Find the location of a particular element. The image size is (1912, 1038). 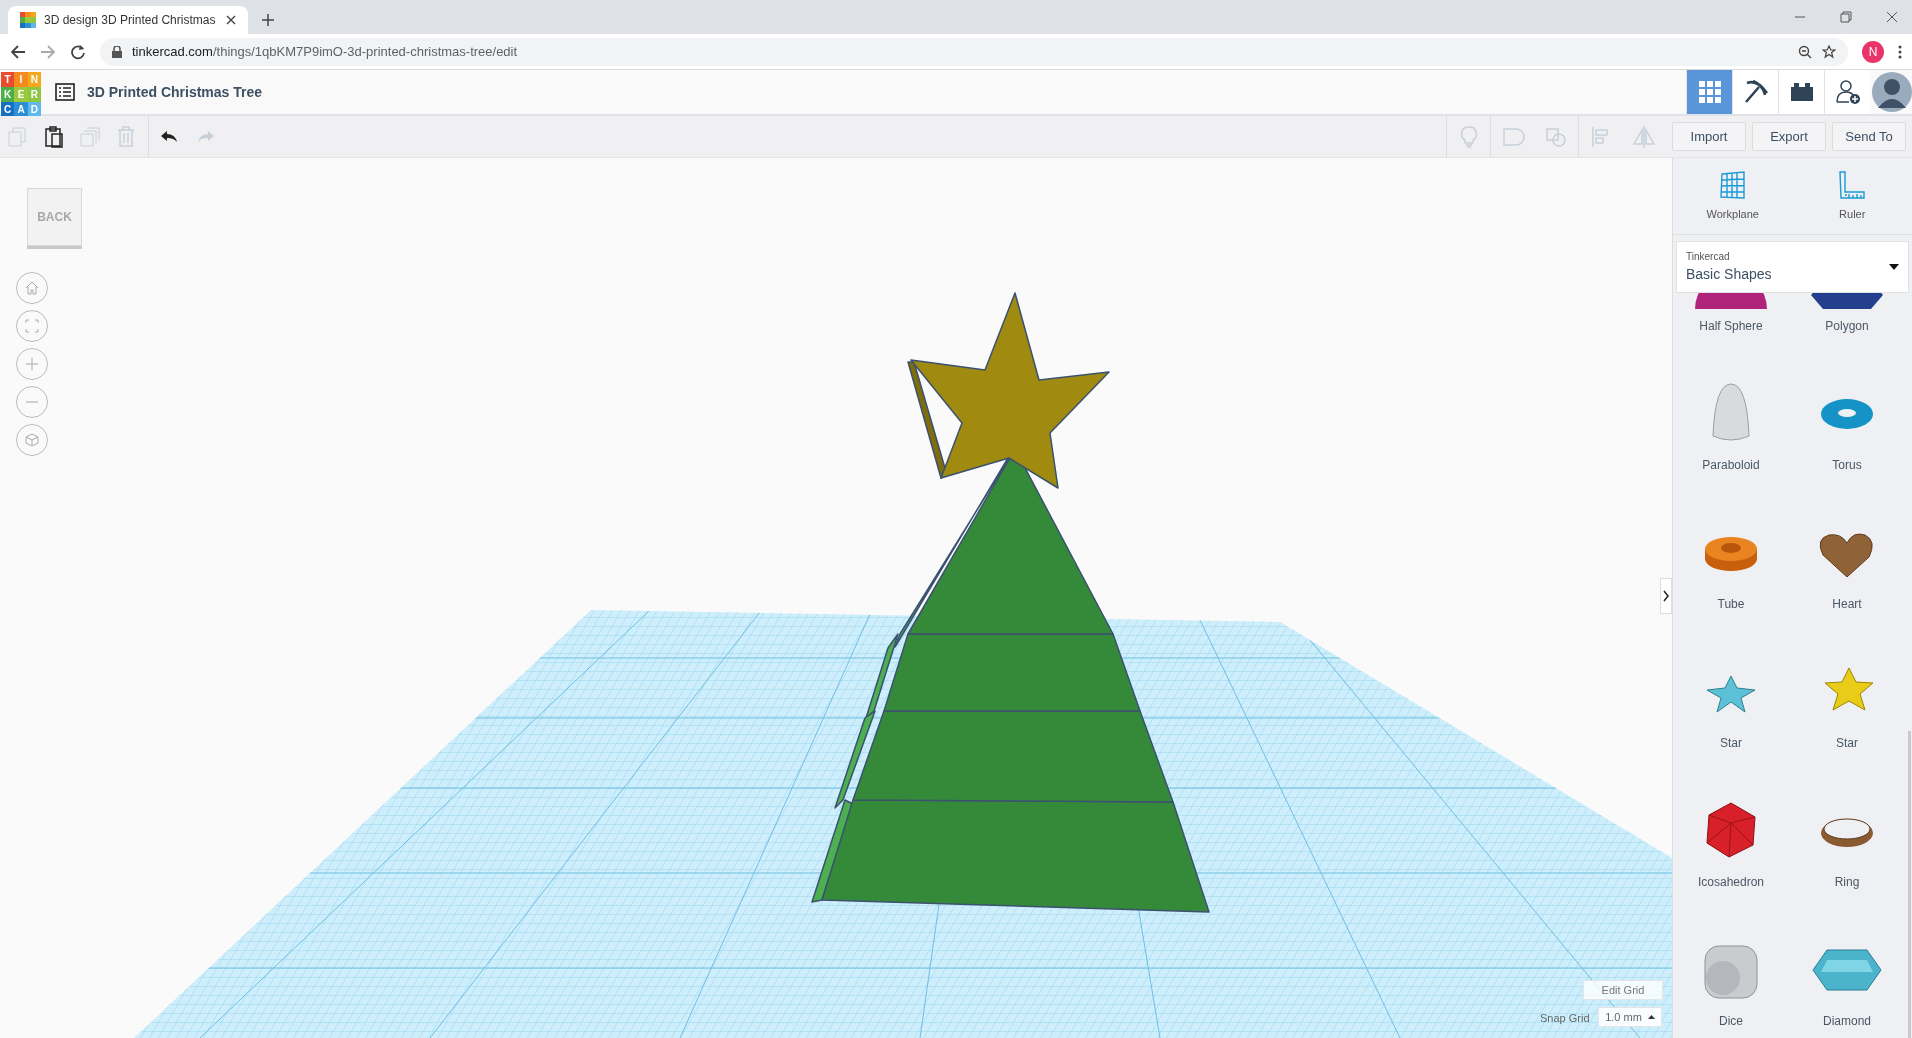

shape-tile: Torus is located at coordinates (1847, 412).